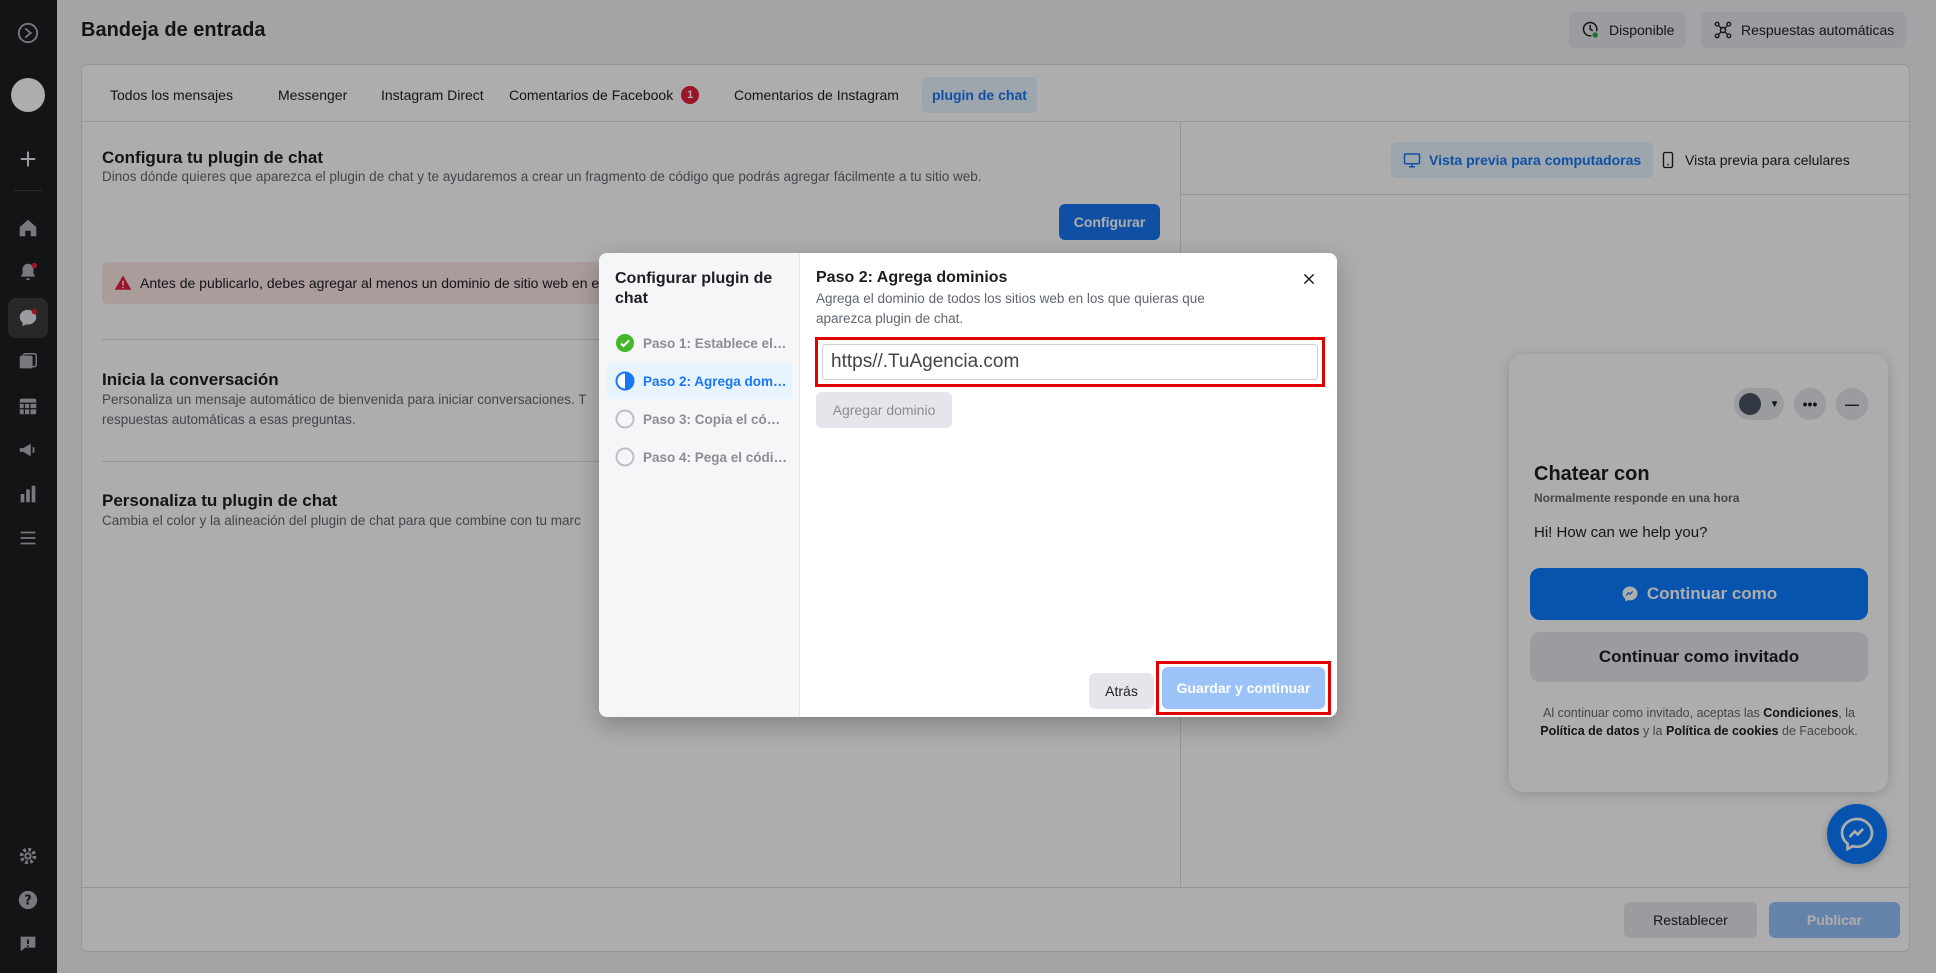 This screenshot has height=973, width=1936. I want to click on back-button: Atrás, so click(1121, 691).